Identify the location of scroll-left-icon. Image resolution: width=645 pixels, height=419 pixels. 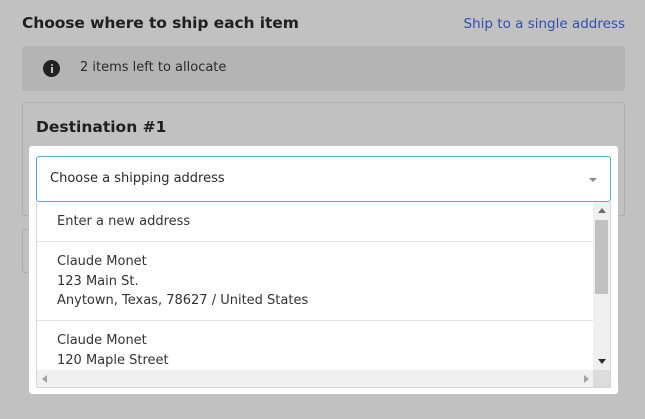
(44, 379).